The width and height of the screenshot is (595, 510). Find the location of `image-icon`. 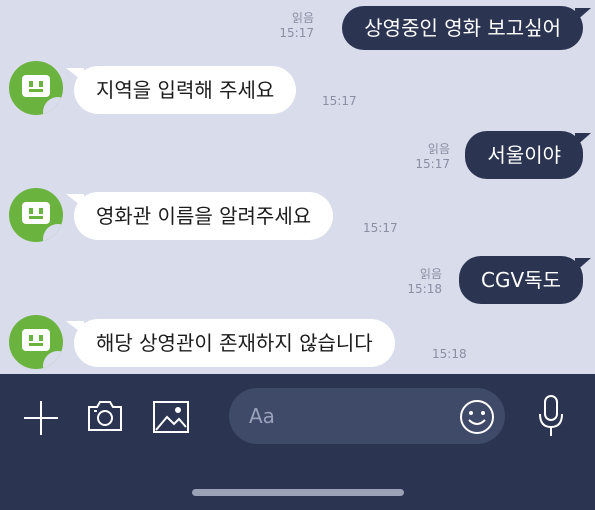

image-icon is located at coordinates (171, 417).